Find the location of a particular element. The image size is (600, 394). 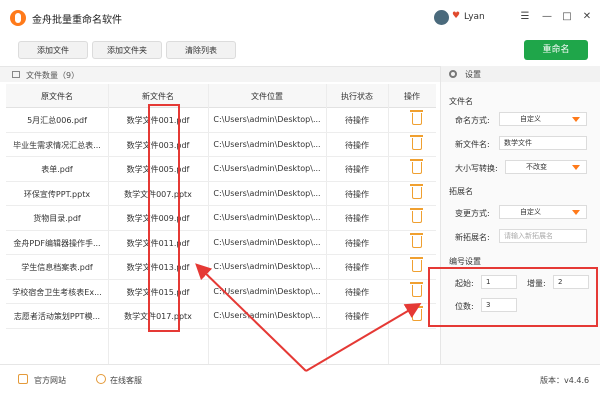

arrow-to-new-names is located at coordinates (251, 317).